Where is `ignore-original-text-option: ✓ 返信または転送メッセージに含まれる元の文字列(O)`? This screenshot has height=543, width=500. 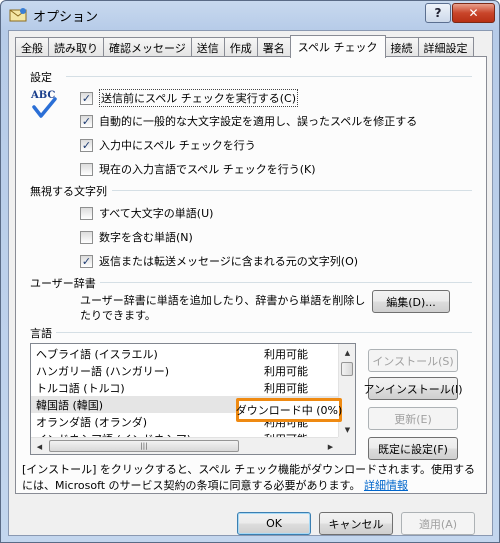
ignore-original-text-option: ✓ 返信または転送メッセージに含まれる元の文字列(O) is located at coordinates (219, 261).